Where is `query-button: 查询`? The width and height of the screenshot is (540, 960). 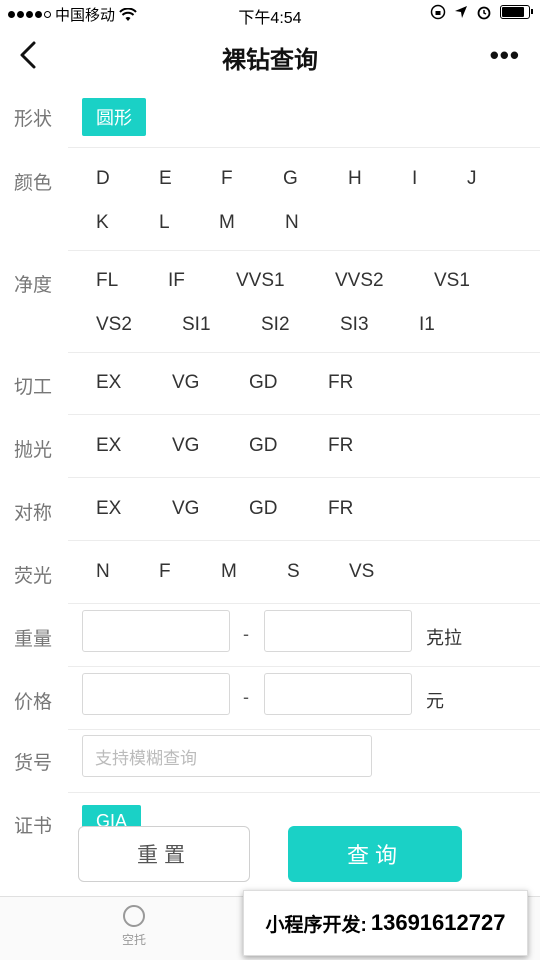 query-button: 查询 is located at coordinates (375, 854).